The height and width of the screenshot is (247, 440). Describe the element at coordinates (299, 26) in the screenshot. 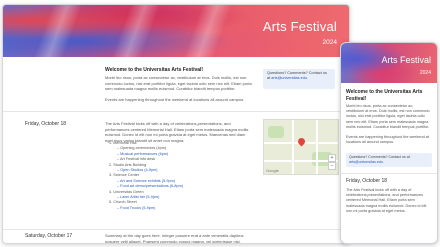

I see `banner-title: Arts Festival` at that location.